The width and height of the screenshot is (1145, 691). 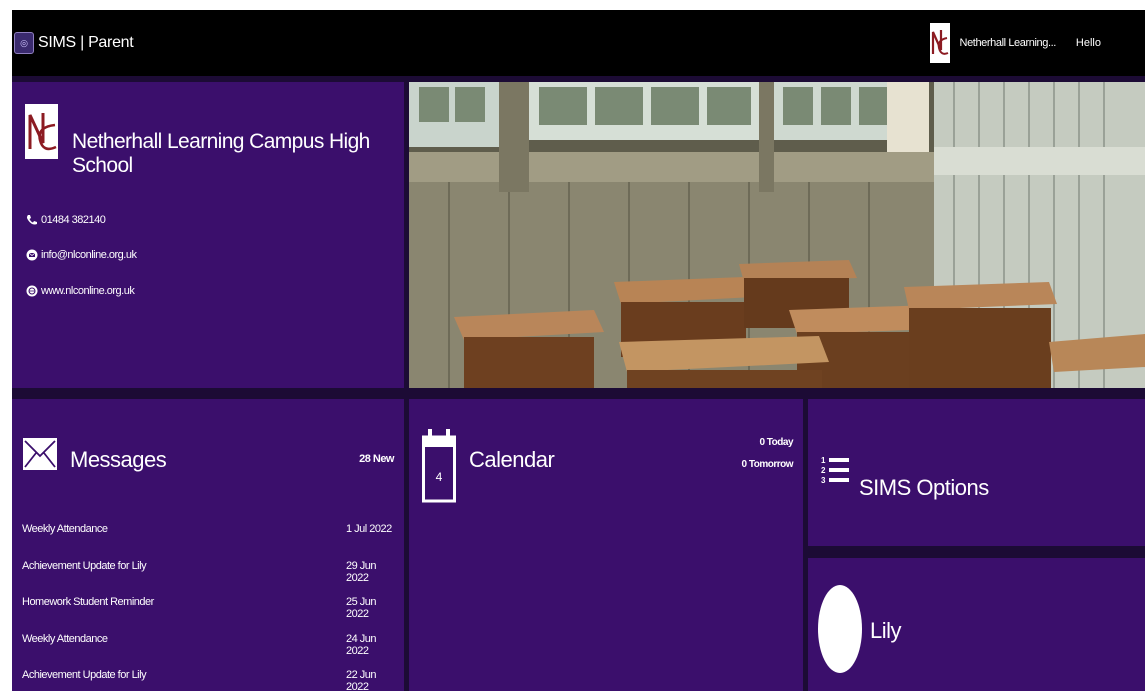 I want to click on svg-text: 1, so click(x=823, y=460).